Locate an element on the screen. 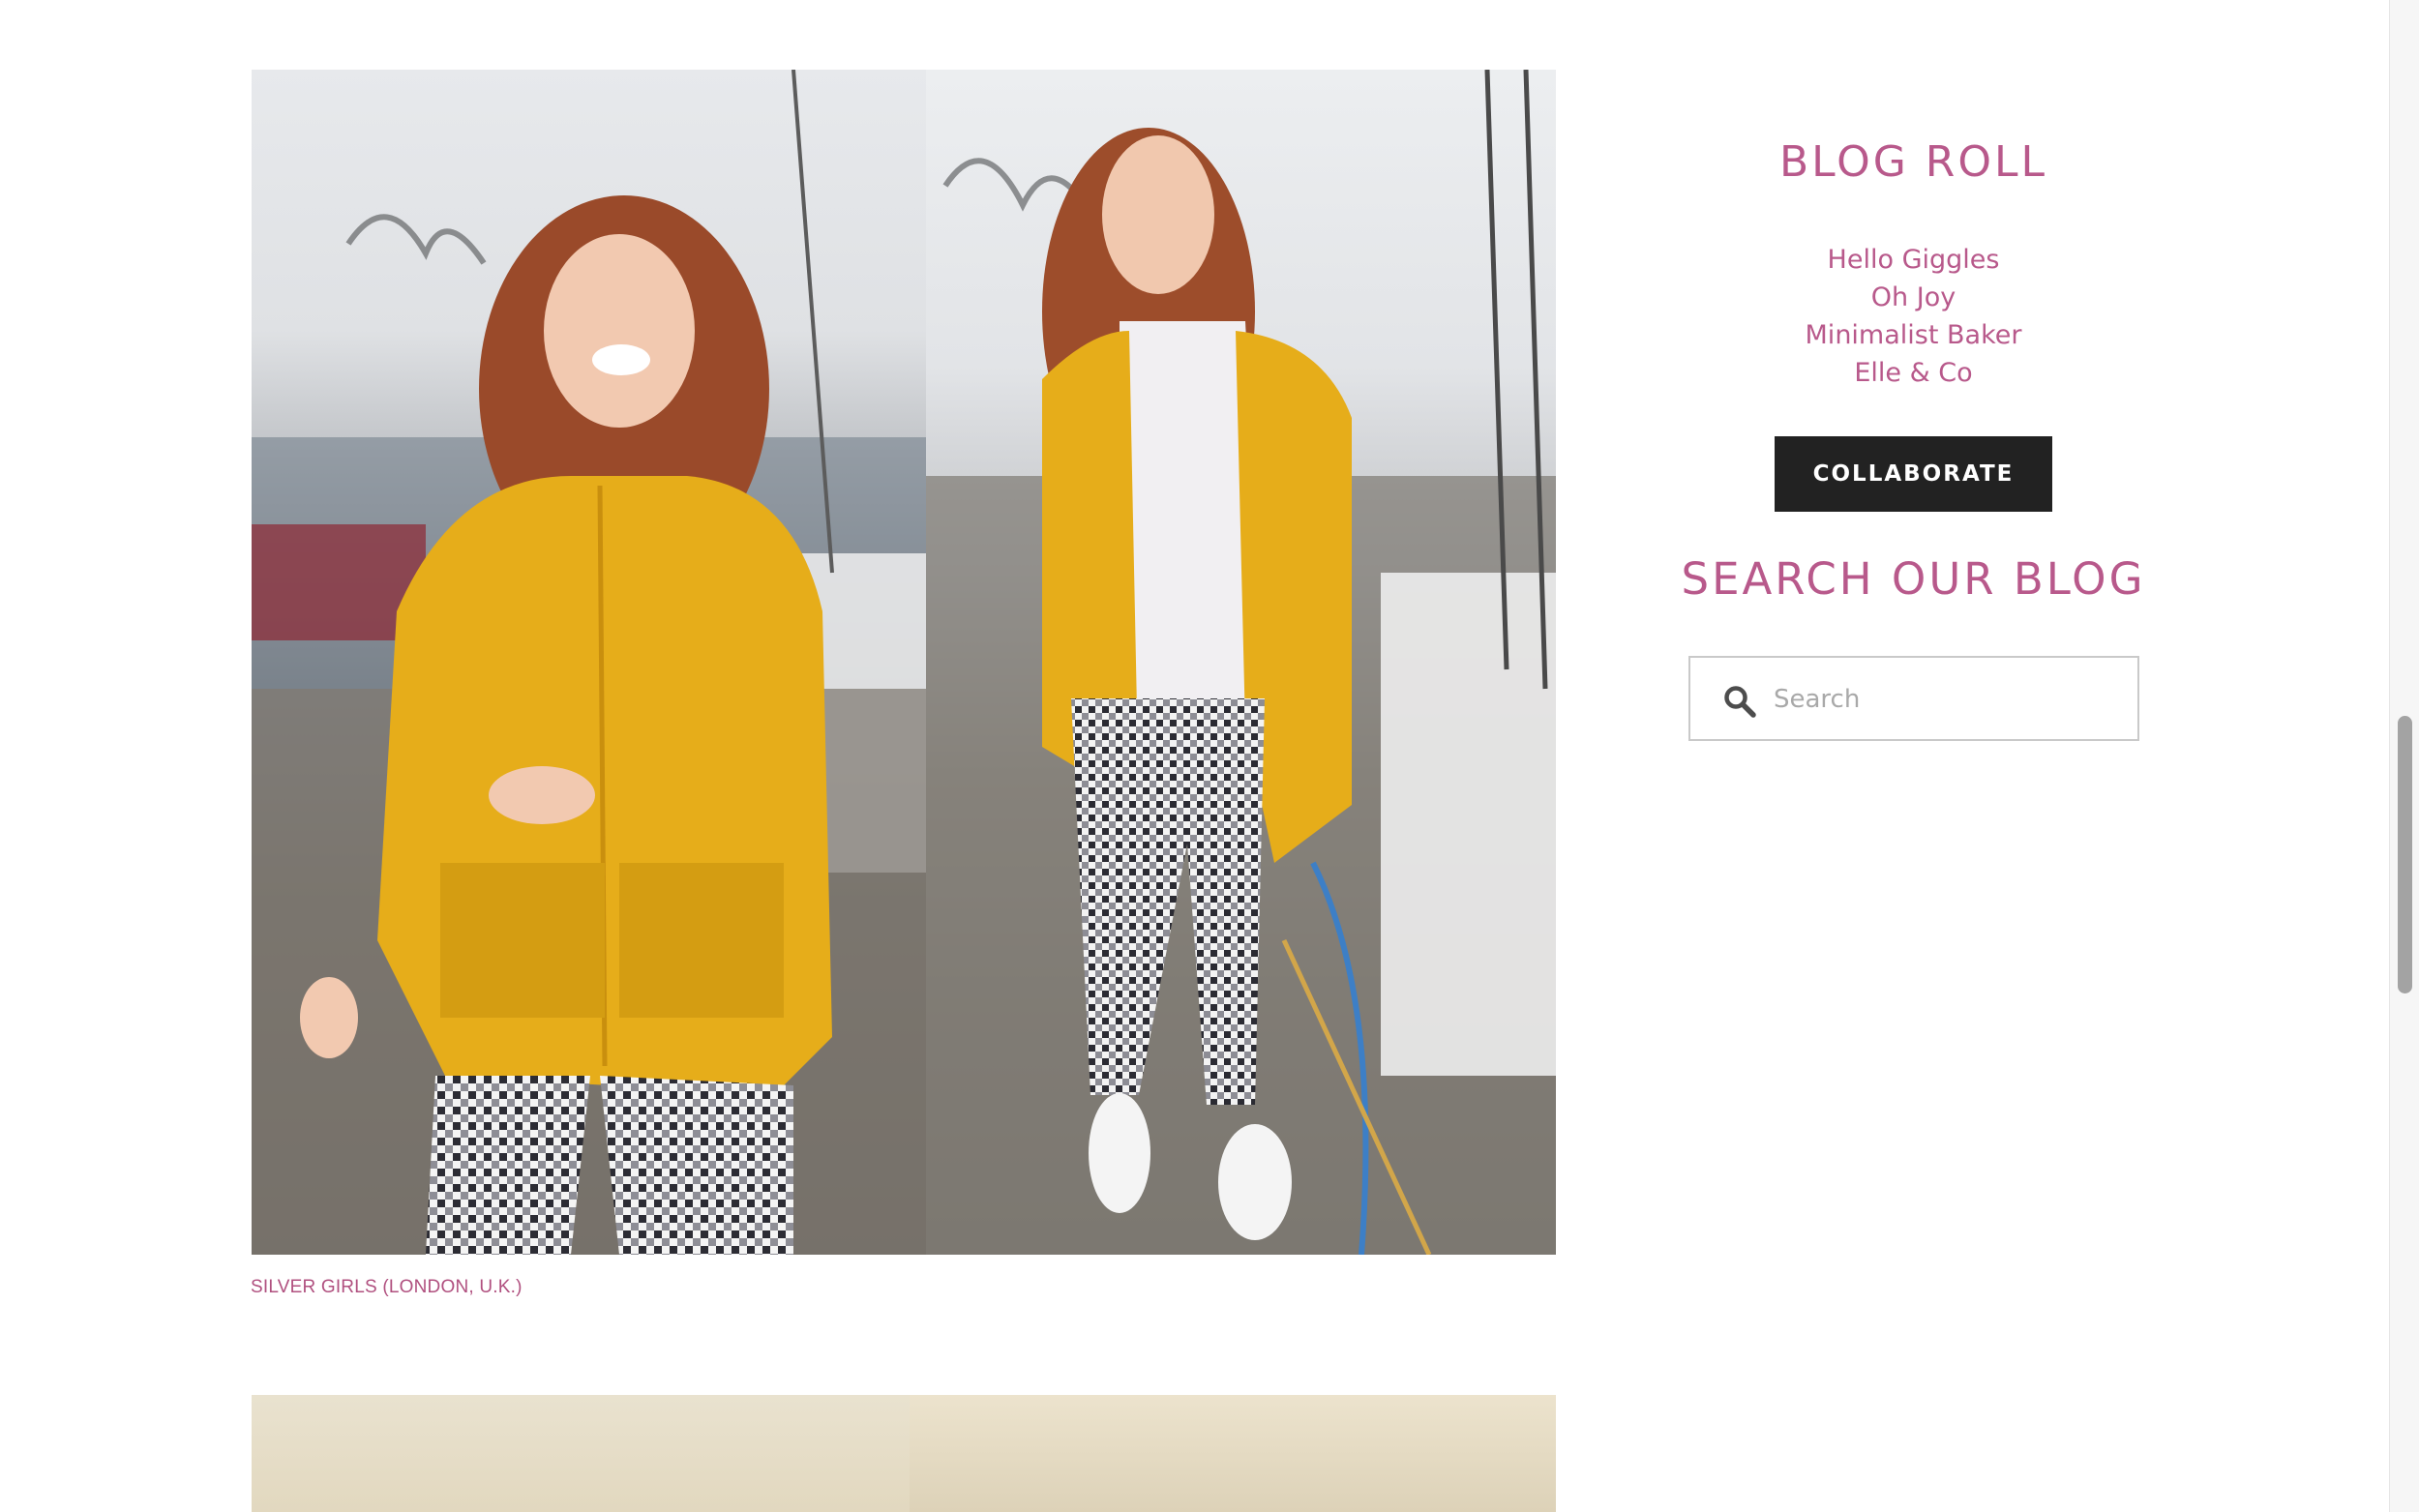 The image size is (2419, 1512). blog-roll-item: Minimalist Baker is located at coordinates (1913, 335).